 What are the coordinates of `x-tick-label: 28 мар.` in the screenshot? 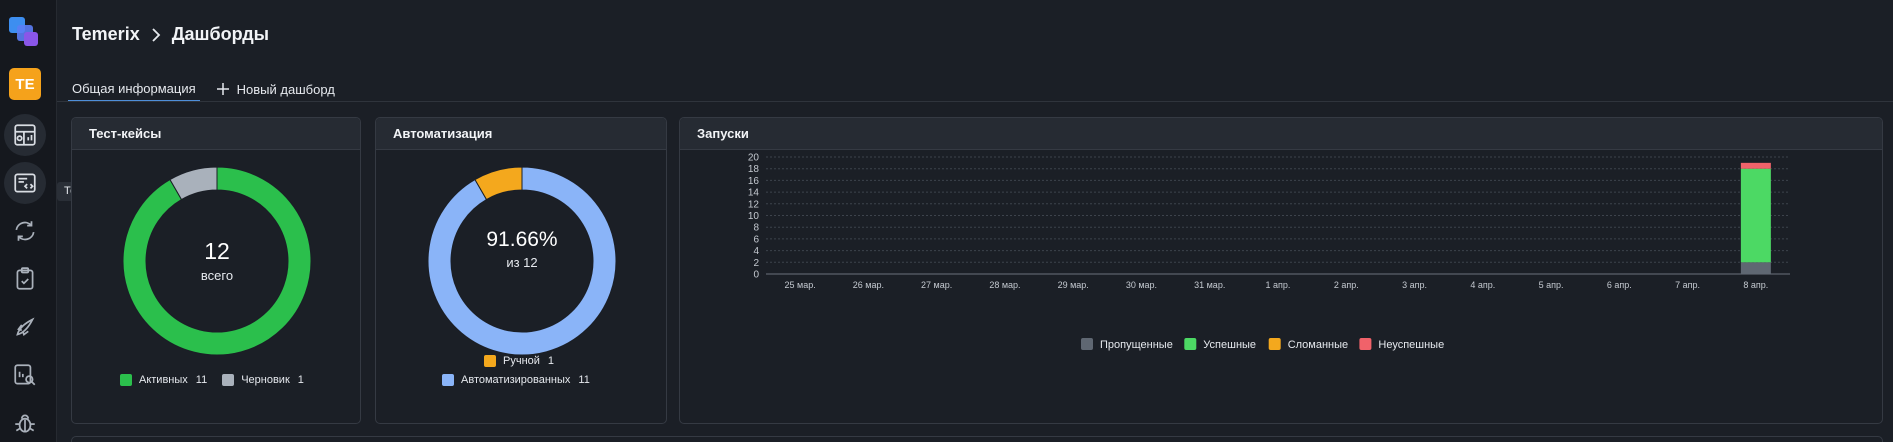 It's located at (1004, 285).